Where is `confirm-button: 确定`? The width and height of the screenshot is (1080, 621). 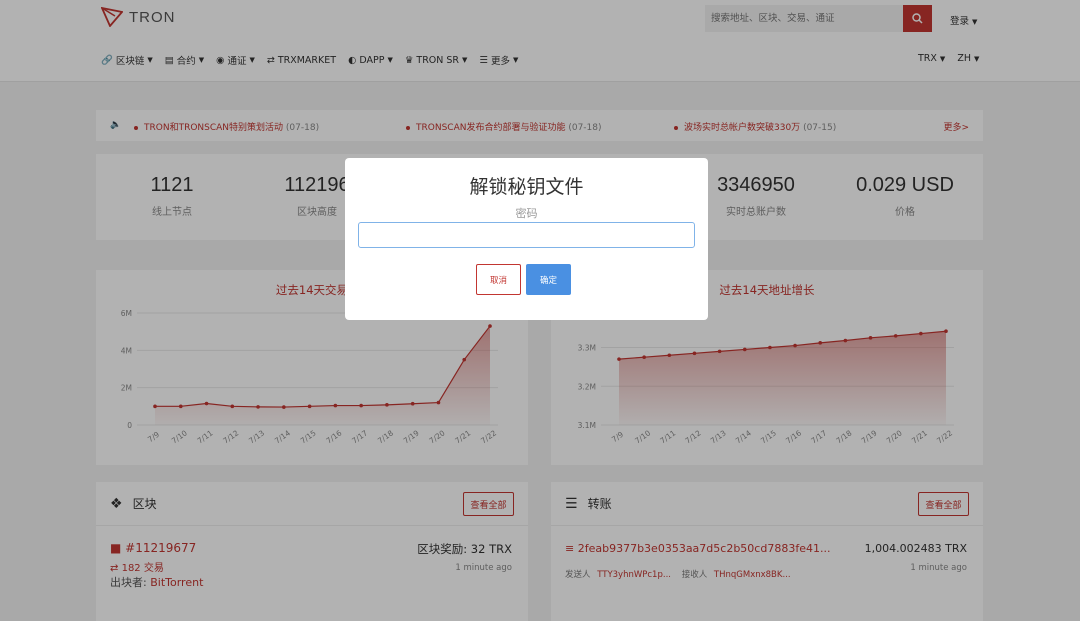 confirm-button: 确定 is located at coordinates (548, 279).